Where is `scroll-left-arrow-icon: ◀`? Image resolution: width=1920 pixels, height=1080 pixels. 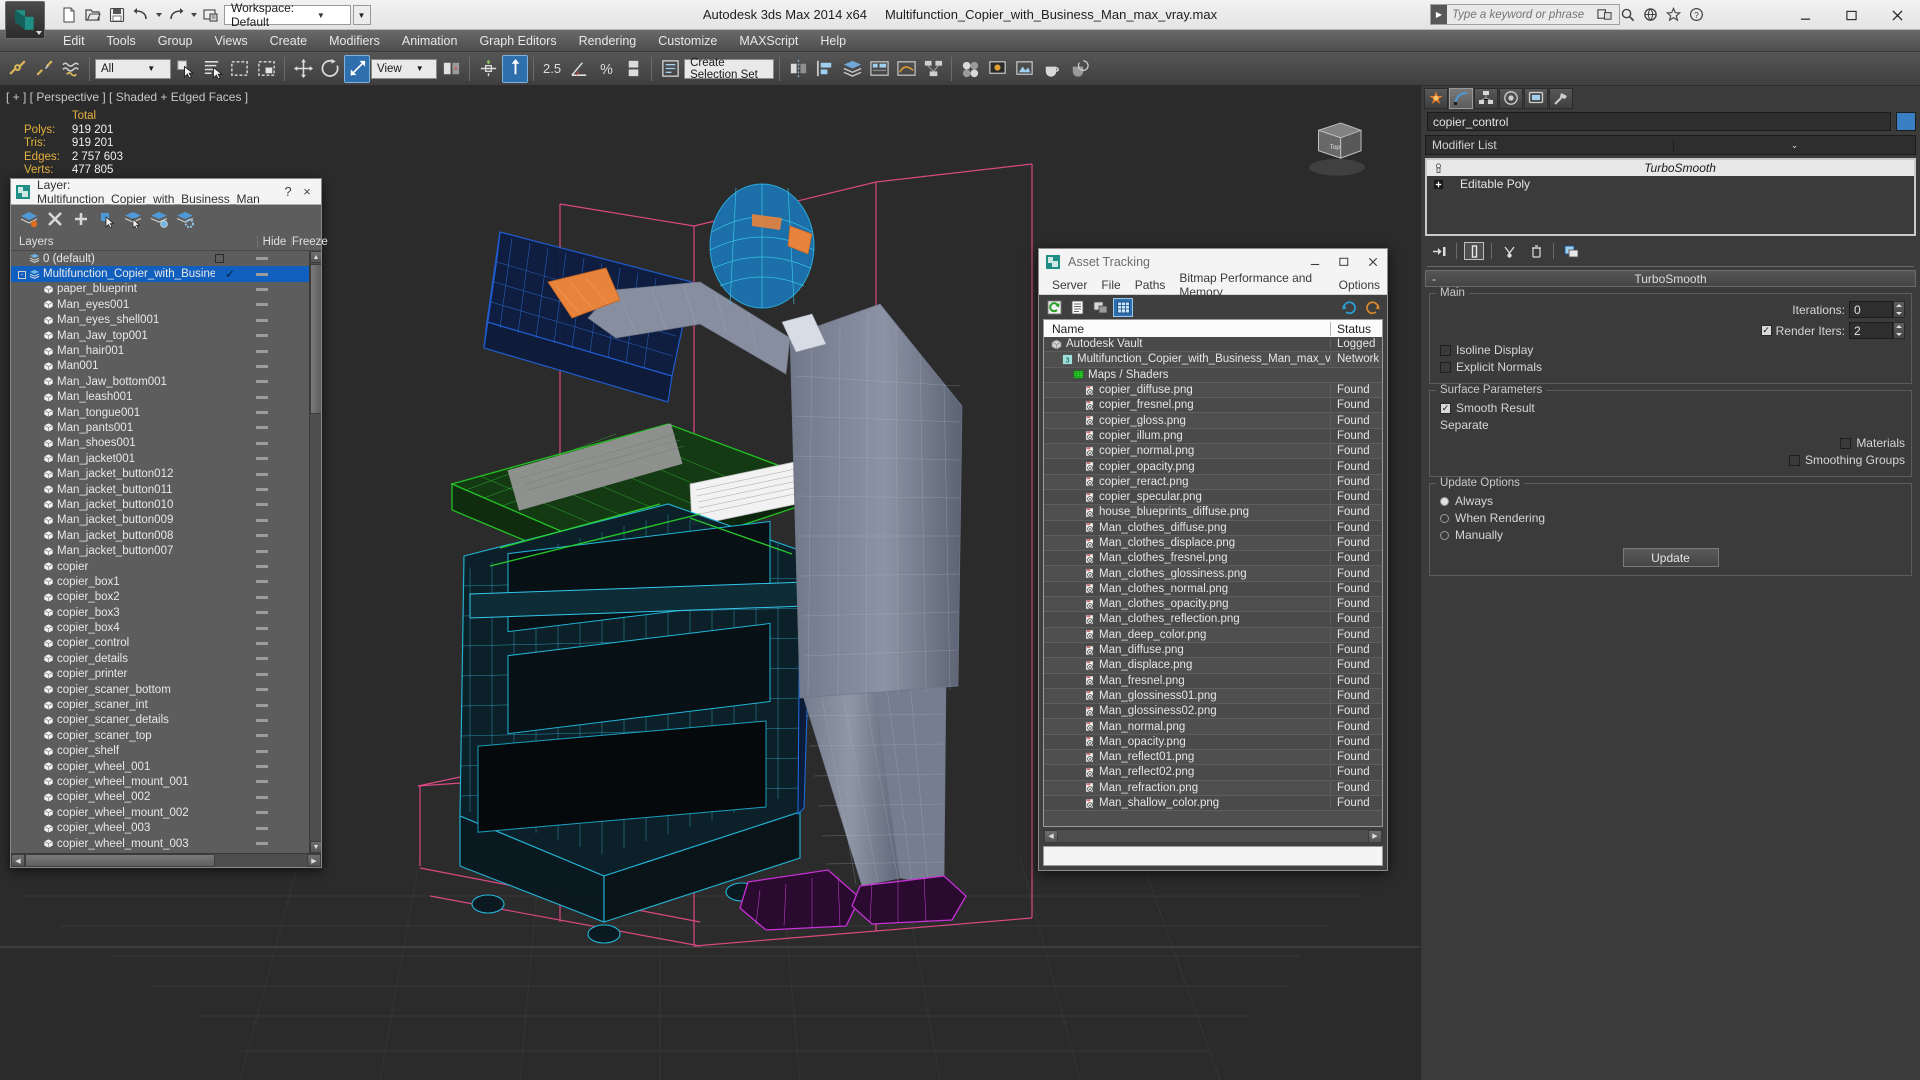 scroll-left-arrow-icon: ◀ is located at coordinates (1051, 836).